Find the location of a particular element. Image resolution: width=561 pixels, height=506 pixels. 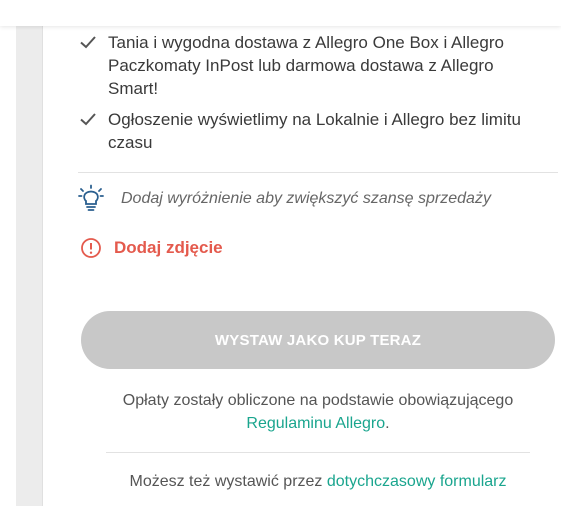

left-rail is located at coordinates (29, 253).